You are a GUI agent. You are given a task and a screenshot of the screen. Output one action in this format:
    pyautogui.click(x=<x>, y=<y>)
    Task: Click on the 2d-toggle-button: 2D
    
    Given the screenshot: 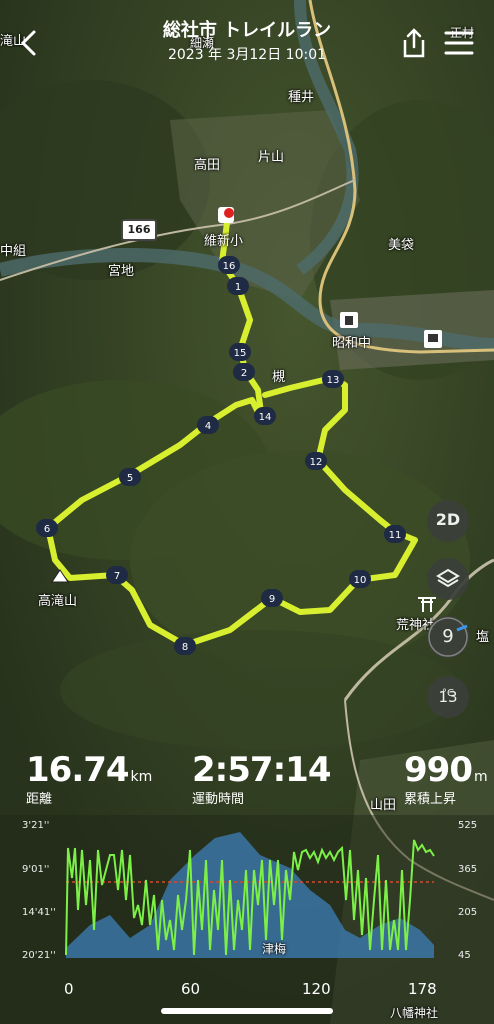 What is the action you would take?
    pyautogui.click(x=448, y=521)
    